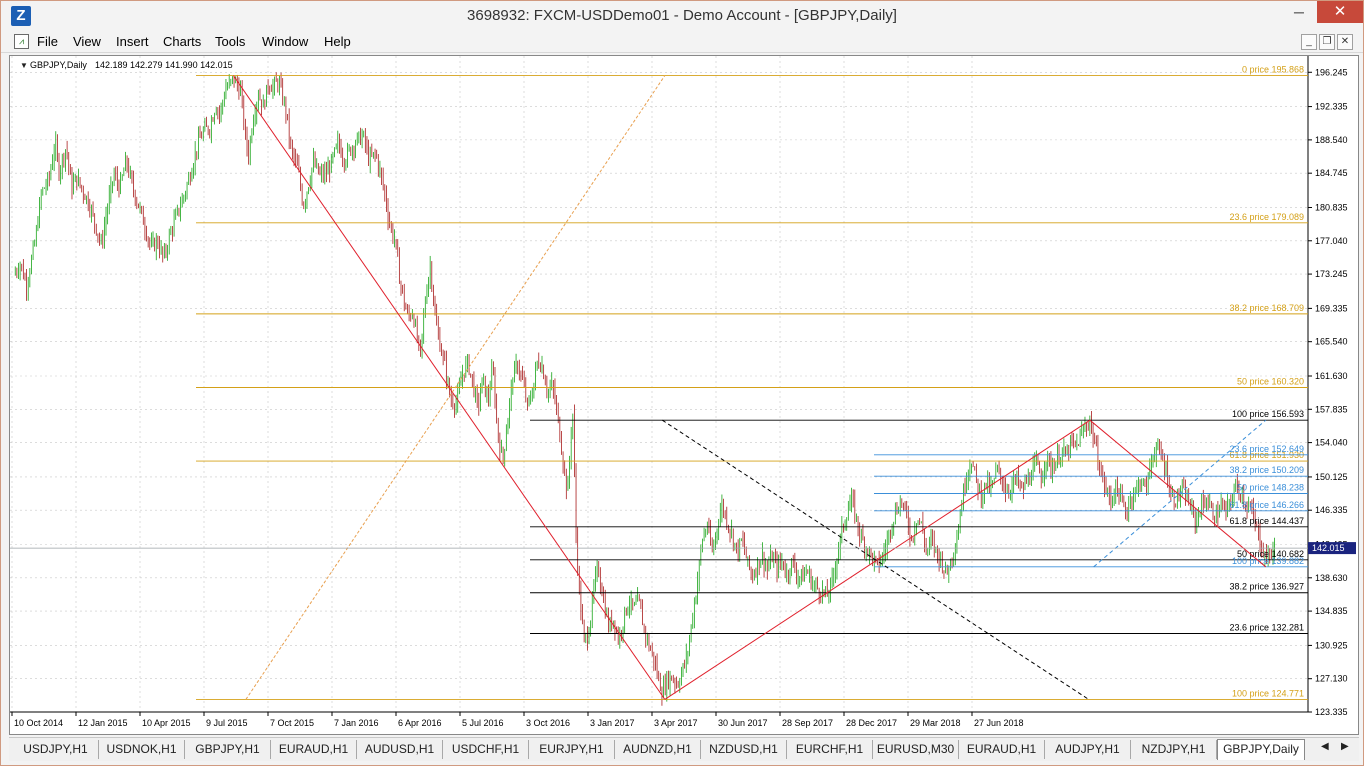 The image size is (1364, 766). What do you see at coordinates (1331, 107) in the screenshot?
I see `price-tick-label: 192.335` at bounding box center [1331, 107].